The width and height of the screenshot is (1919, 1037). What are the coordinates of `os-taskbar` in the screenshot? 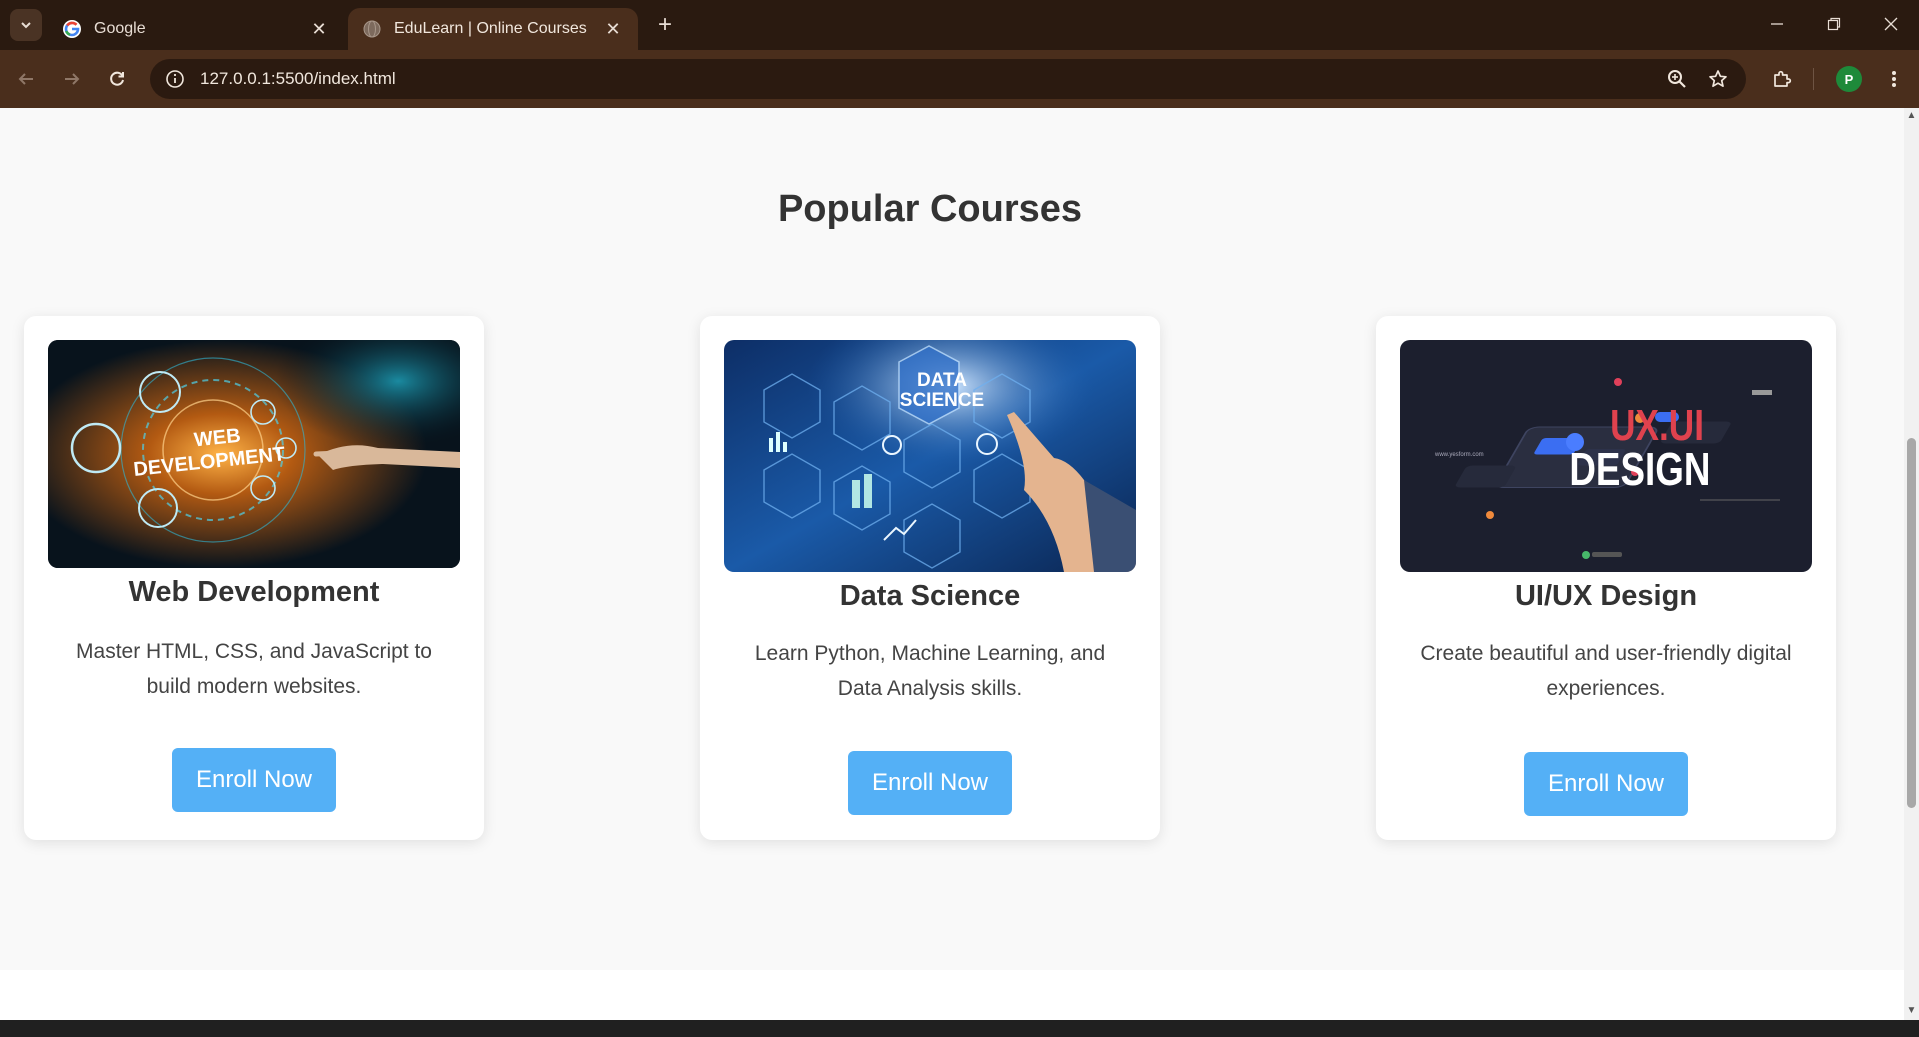 It's located at (959, 1028).